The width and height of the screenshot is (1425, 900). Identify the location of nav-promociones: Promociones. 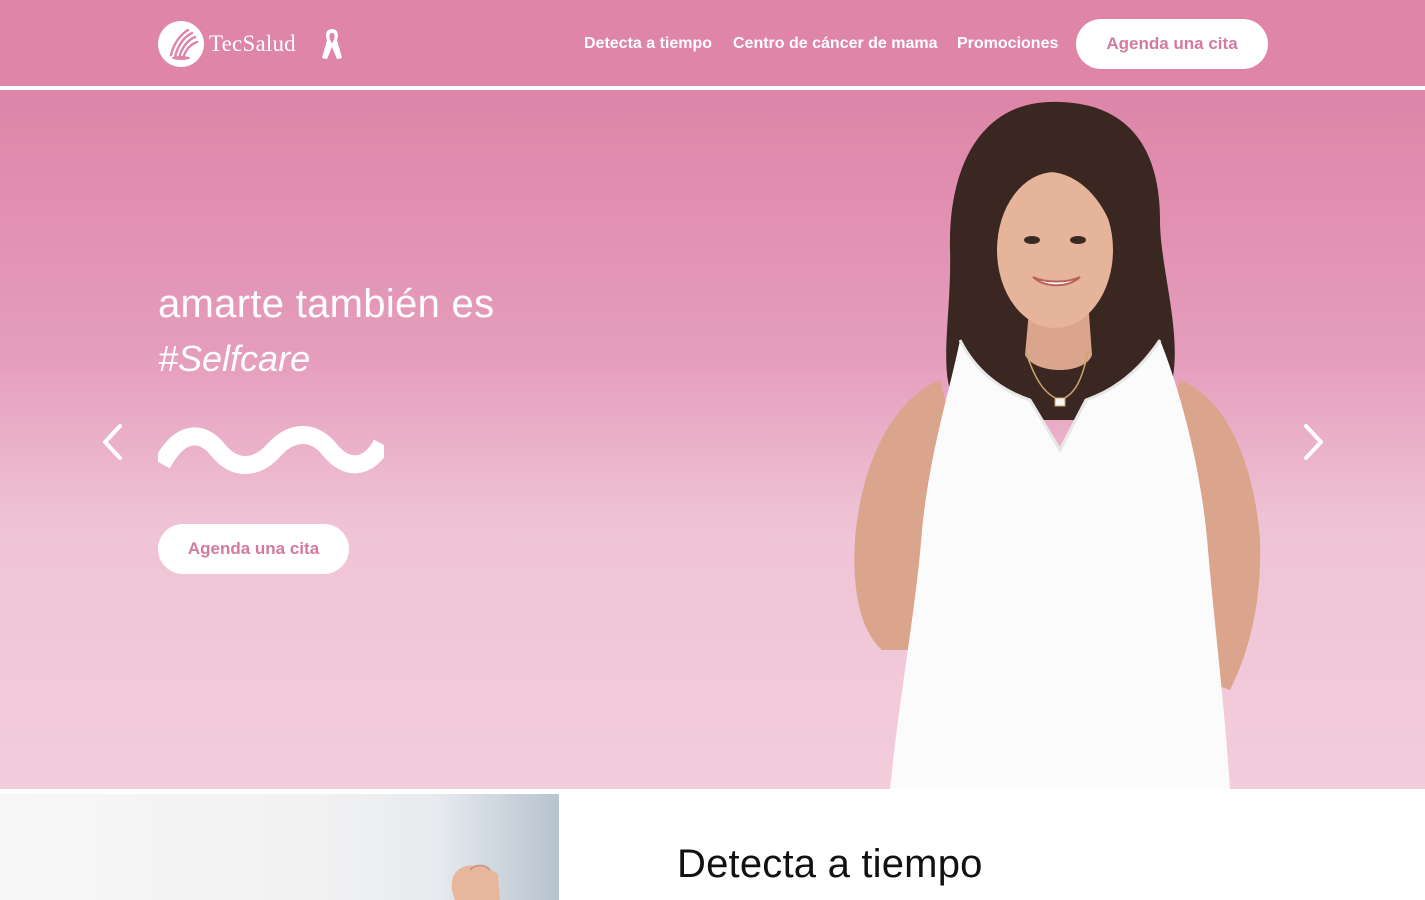
(1007, 44).